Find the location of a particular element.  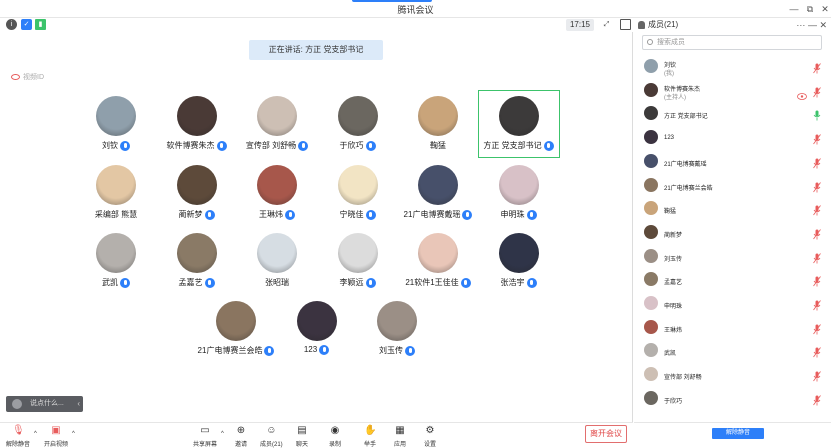

chat-input: 说点什么... ‹ is located at coordinates (44, 404).